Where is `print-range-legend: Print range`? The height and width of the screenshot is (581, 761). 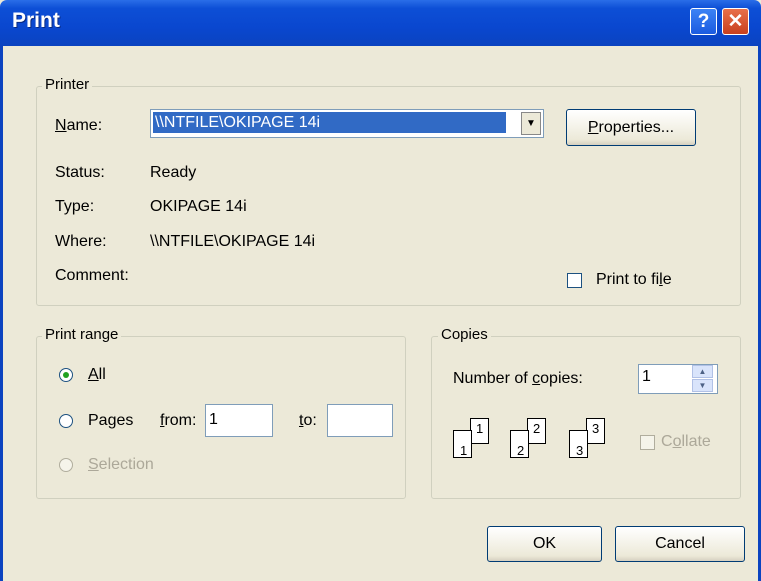 print-range-legend: Print range is located at coordinates (82, 334).